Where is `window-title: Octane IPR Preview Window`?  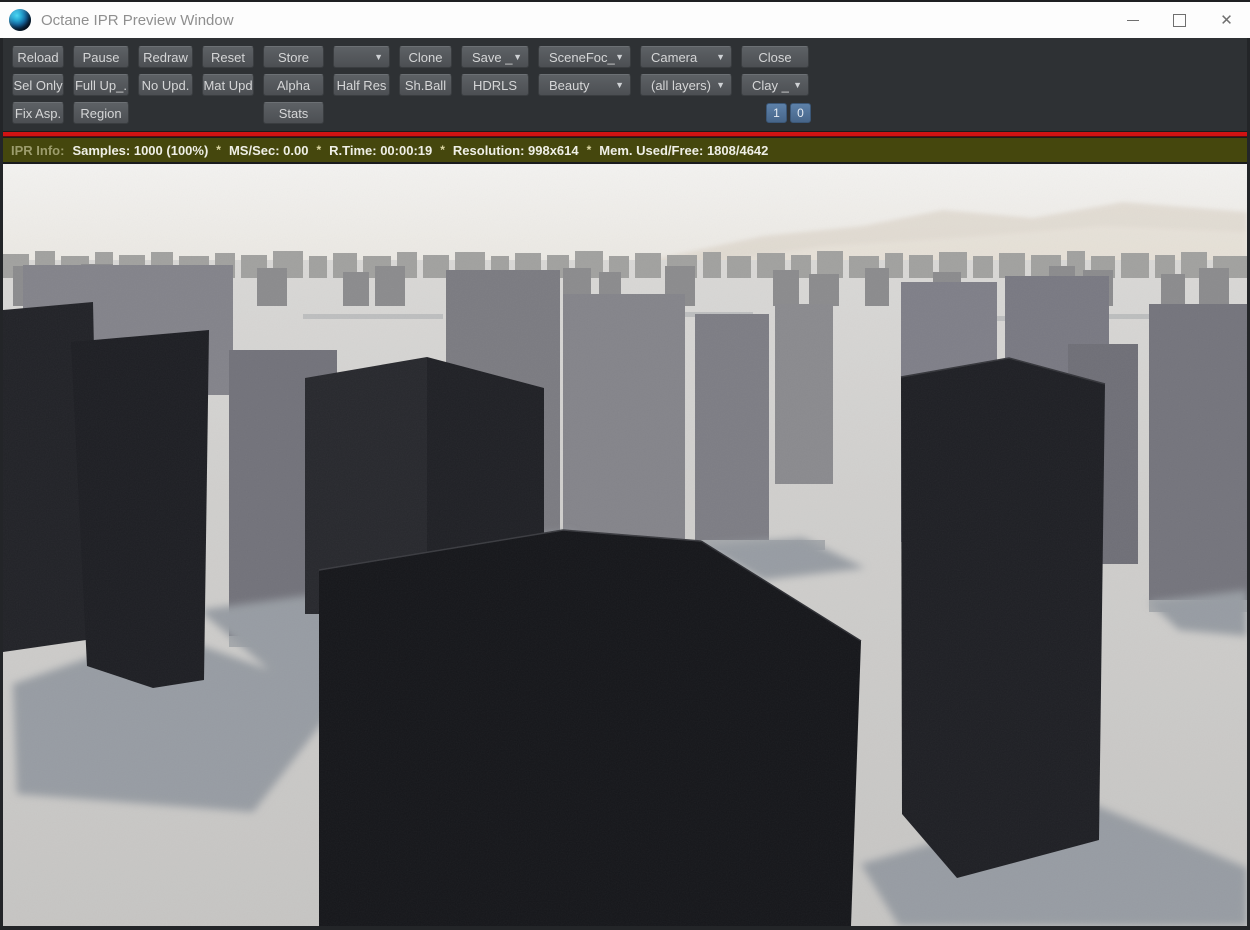
window-title: Octane IPR Preview Window is located at coordinates (137, 20).